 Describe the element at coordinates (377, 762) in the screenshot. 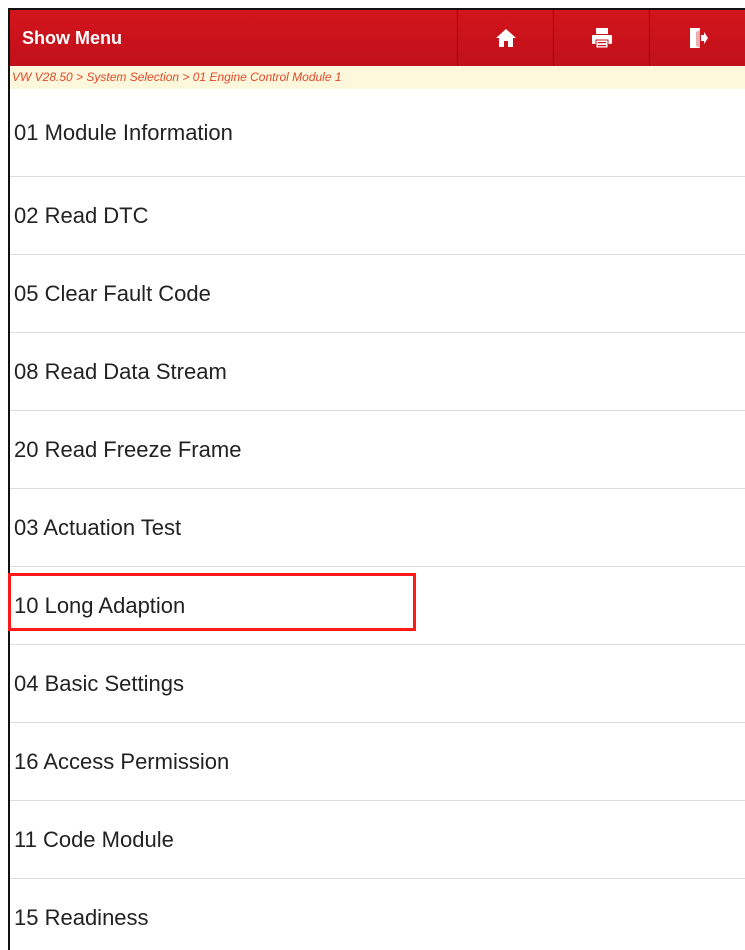

I see `menu-item-access-permission: 16 Access Permission` at that location.